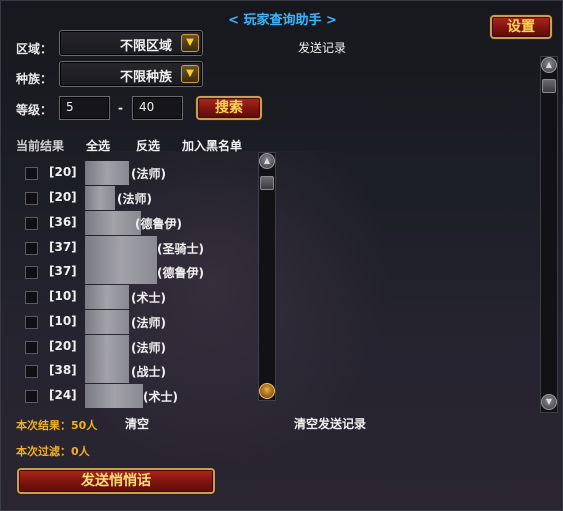 The width and height of the screenshot is (563, 511). I want to click on list-item: [36] (德鲁伊), so click(138, 223).